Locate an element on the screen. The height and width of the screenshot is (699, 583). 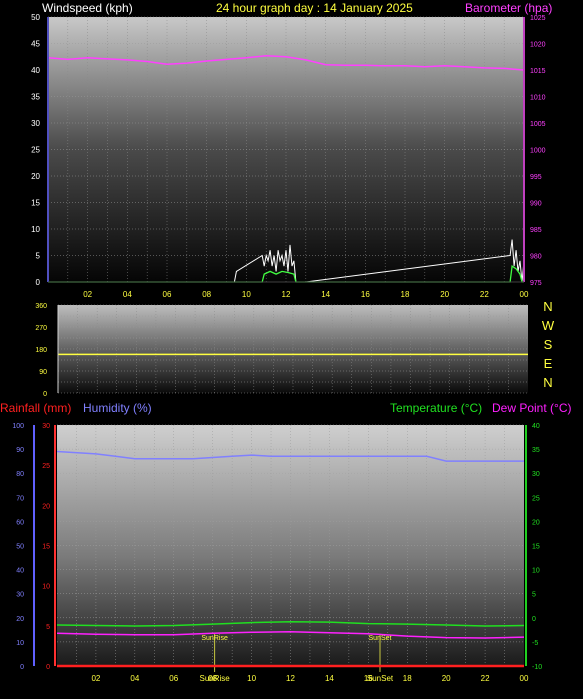
temp-tick-label: 30 is located at coordinates (536, 474).